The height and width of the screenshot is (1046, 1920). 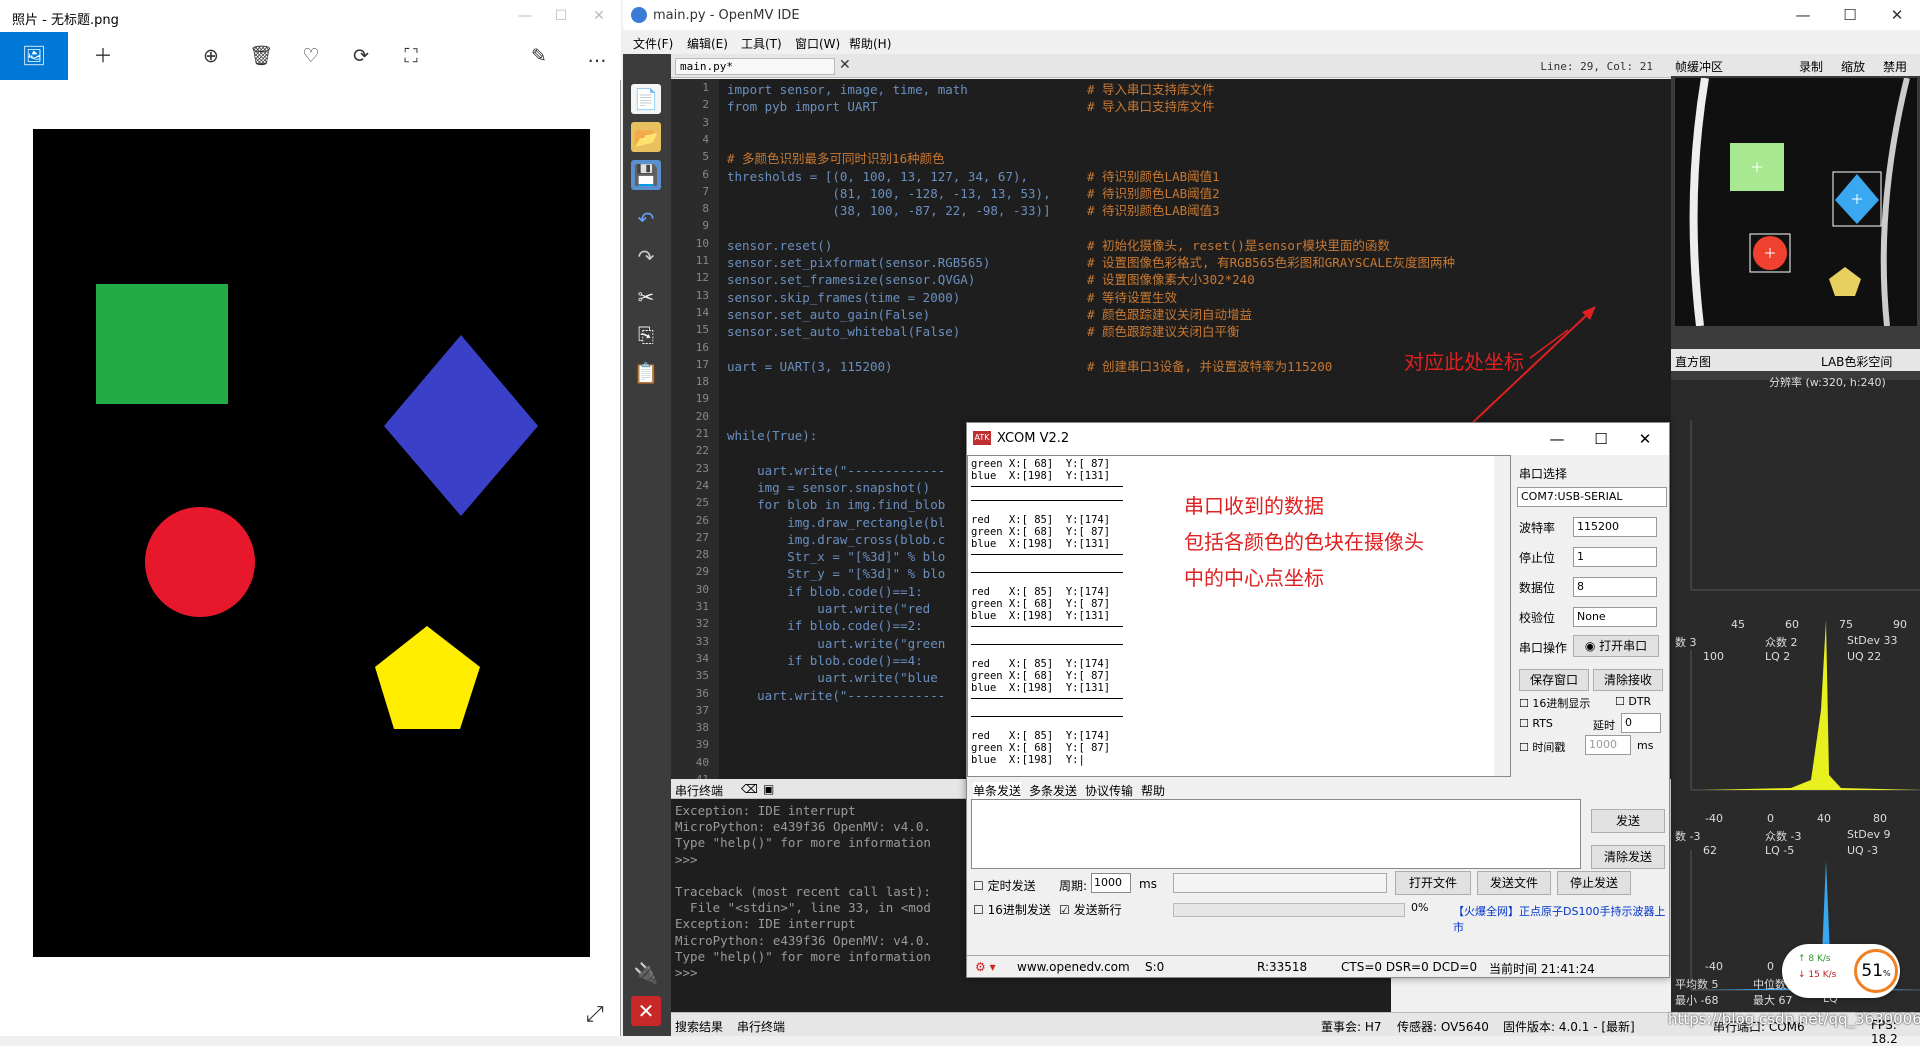 I want to click on clear-send-button: 清除发送, so click(x=1628, y=857).